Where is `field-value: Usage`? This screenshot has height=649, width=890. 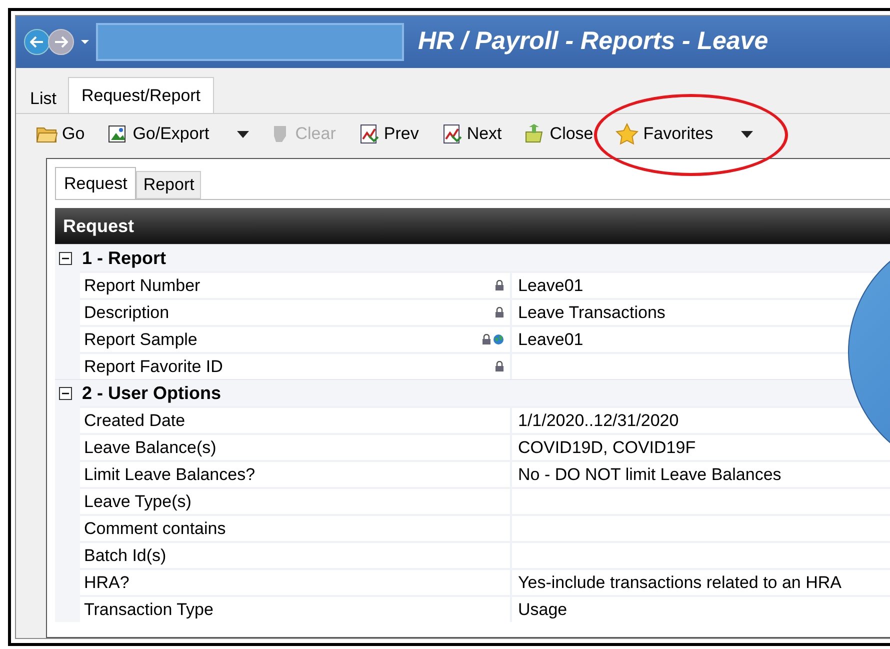
field-value: Usage is located at coordinates (543, 609).